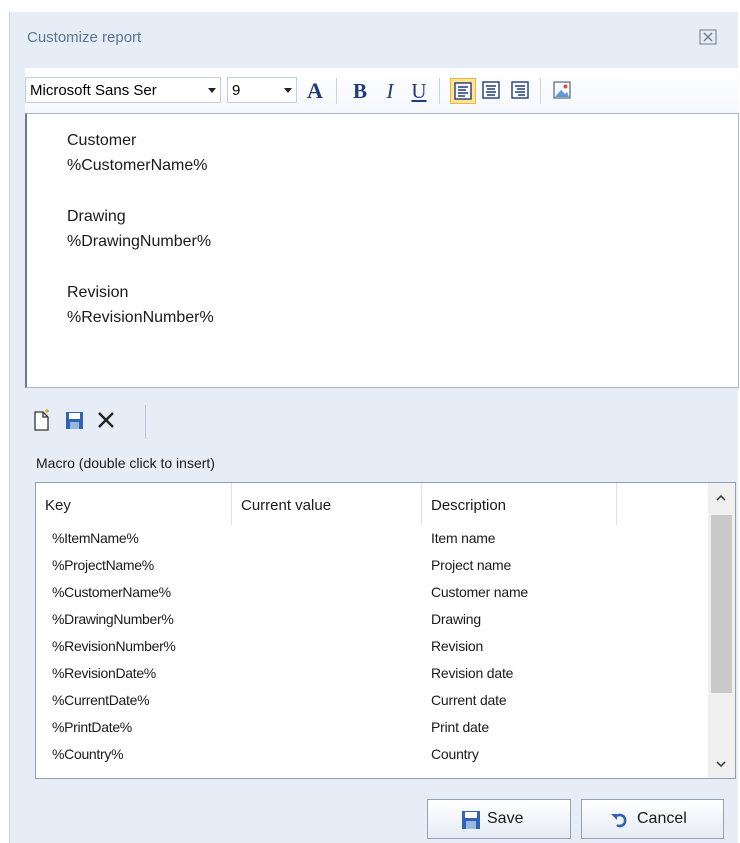 This screenshot has height=843, width=740. Describe the element at coordinates (463, 538) in the screenshot. I see `macro-description: Item name` at that location.